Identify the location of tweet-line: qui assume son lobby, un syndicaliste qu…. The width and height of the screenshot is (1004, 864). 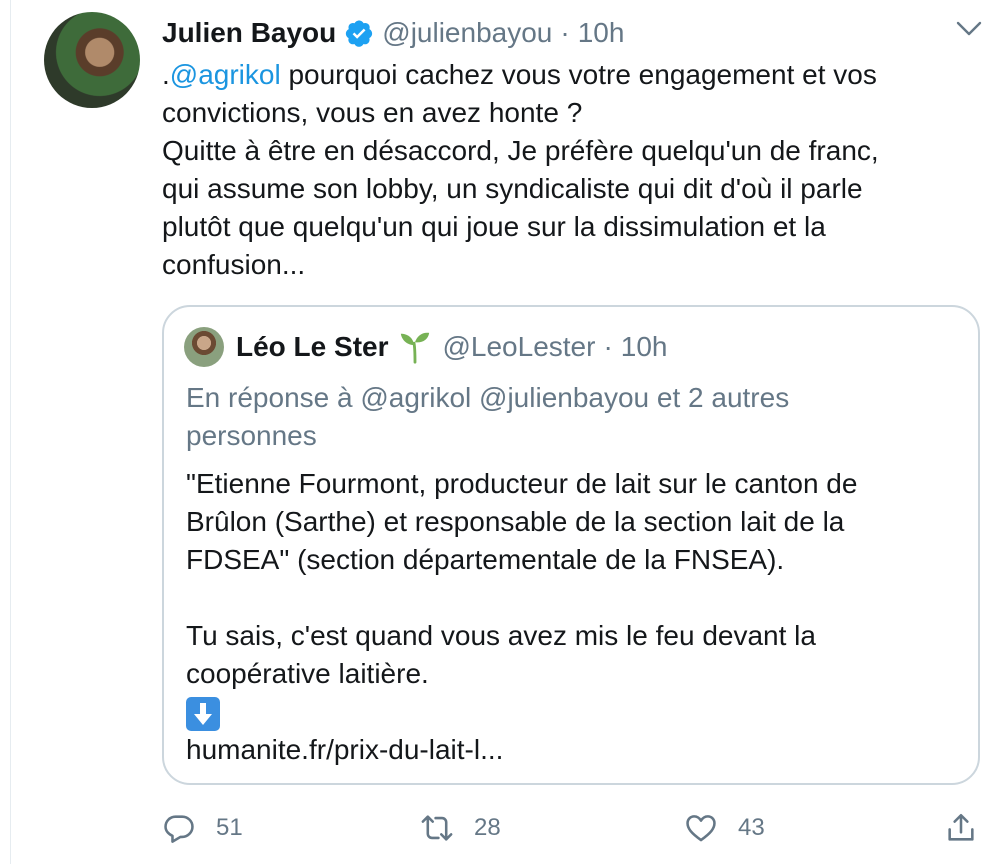
(512, 188).